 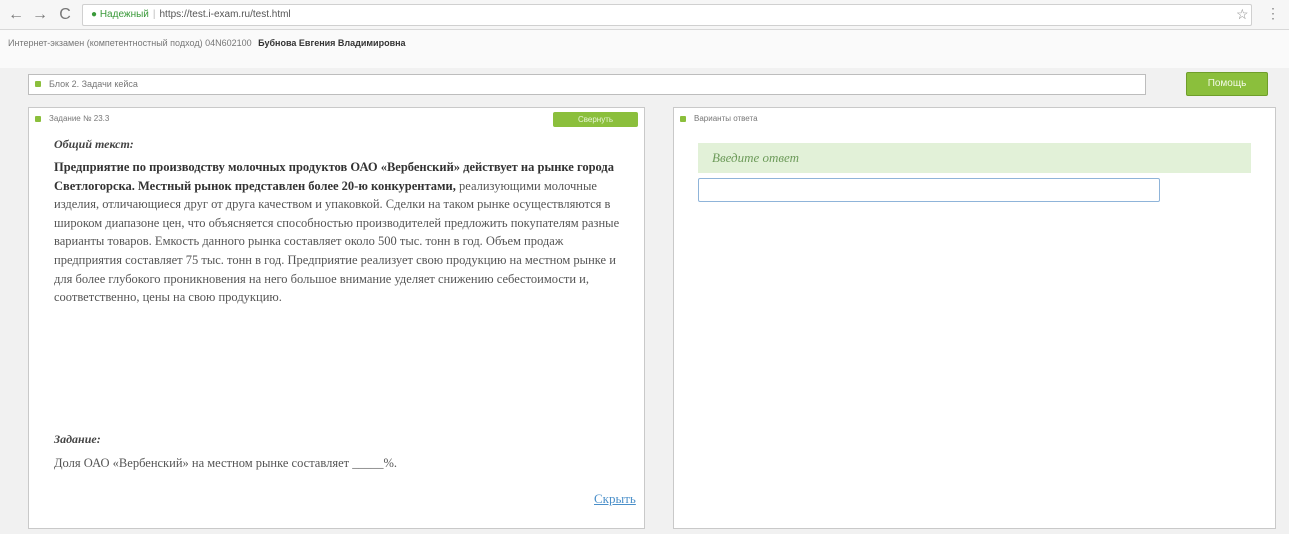 What do you see at coordinates (1242, 14) in the screenshot?
I see `bookmark-star-icon: ☆` at bounding box center [1242, 14].